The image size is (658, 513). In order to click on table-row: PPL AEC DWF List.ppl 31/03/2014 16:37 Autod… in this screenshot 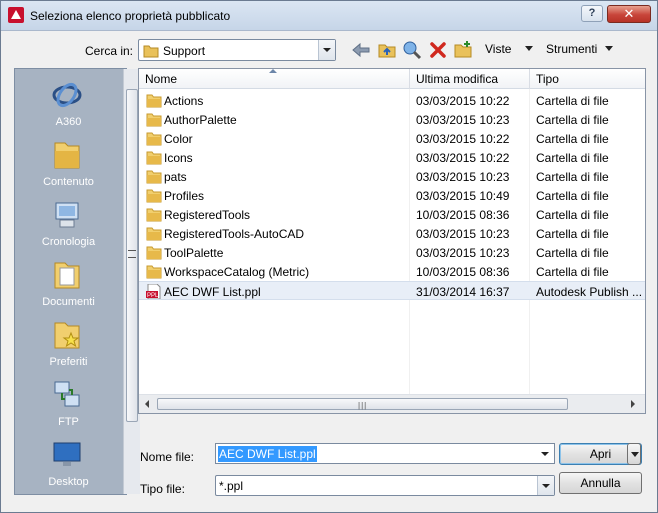, I will do `click(392, 290)`.